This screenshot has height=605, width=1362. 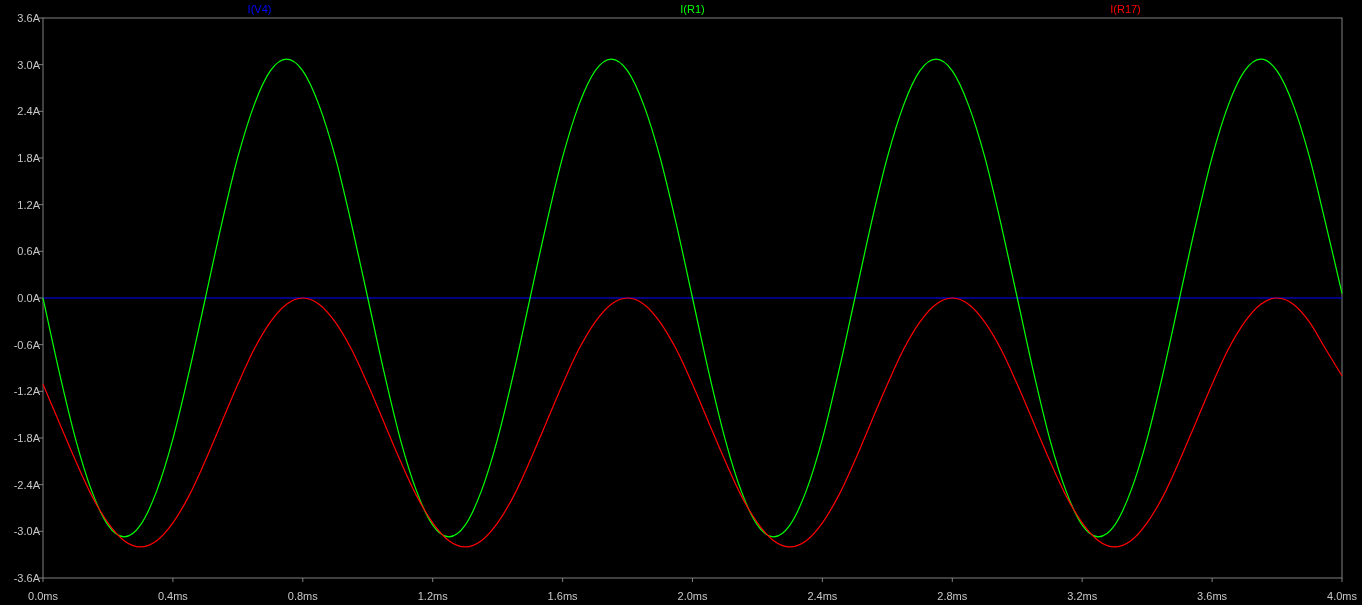 What do you see at coordinates (1125, 9) in the screenshot?
I see `trace-label: I(R17)` at bounding box center [1125, 9].